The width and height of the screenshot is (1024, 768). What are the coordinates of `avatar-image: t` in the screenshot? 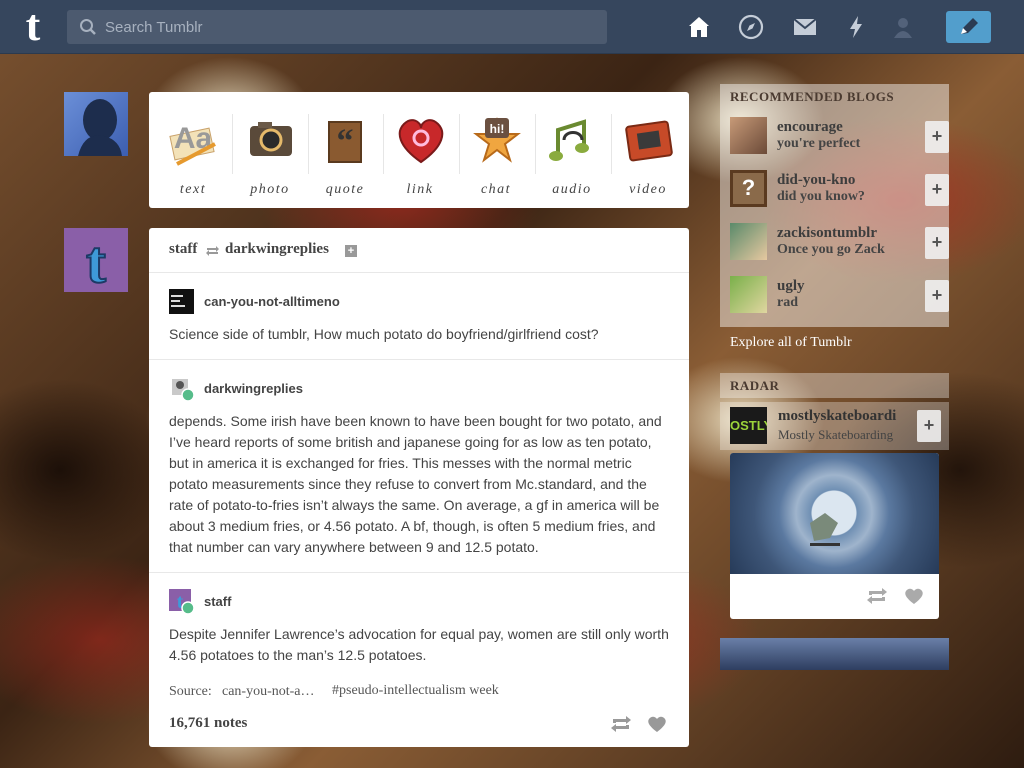 It's located at (182, 602).